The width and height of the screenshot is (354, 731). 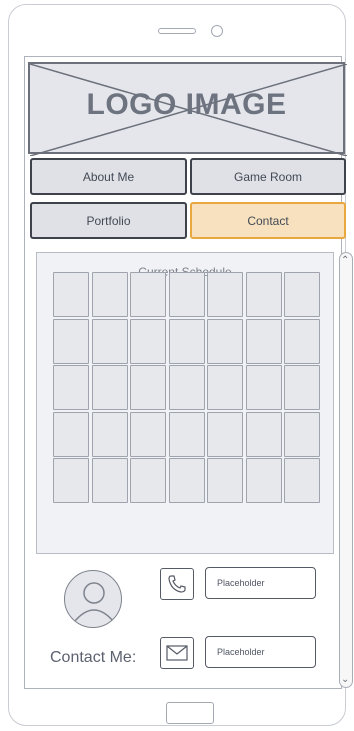 I want to click on camera-icon, so click(x=217, y=31).